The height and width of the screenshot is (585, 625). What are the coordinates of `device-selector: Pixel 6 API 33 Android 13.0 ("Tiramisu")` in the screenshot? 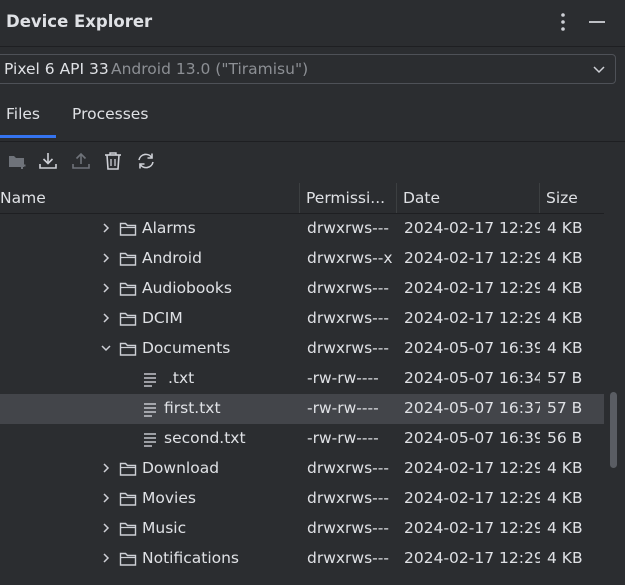 It's located at (308, 69).